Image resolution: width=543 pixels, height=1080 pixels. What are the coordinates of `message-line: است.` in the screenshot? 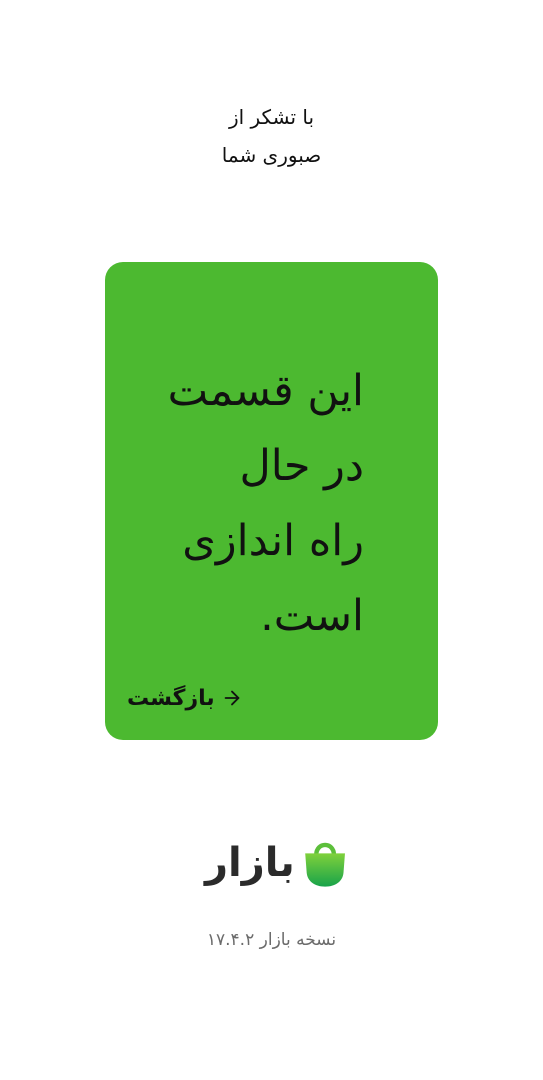 It's located at (312, 616).